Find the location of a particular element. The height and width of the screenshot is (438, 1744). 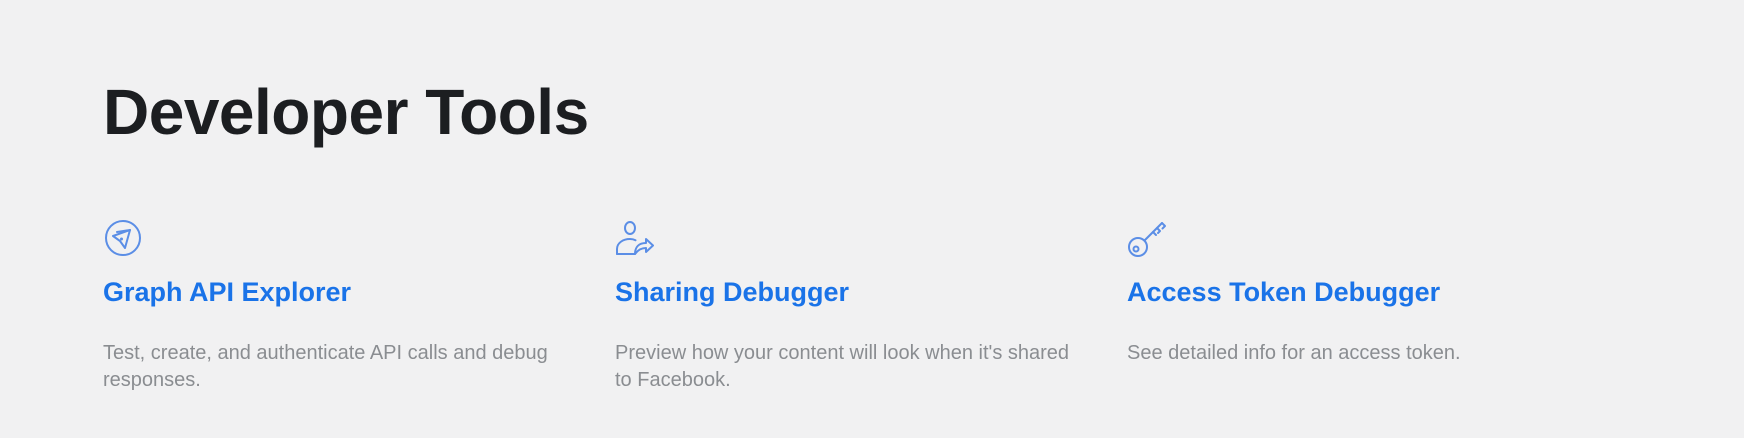

page-title: Developer Tools is located at coordinates (346, 112).